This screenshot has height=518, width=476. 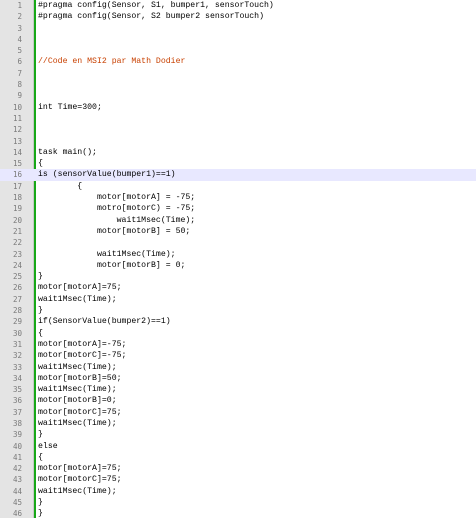 I want to click on code-line: 6 //Code en MSI2 par Math Dodier, so click(x=238, y=61).